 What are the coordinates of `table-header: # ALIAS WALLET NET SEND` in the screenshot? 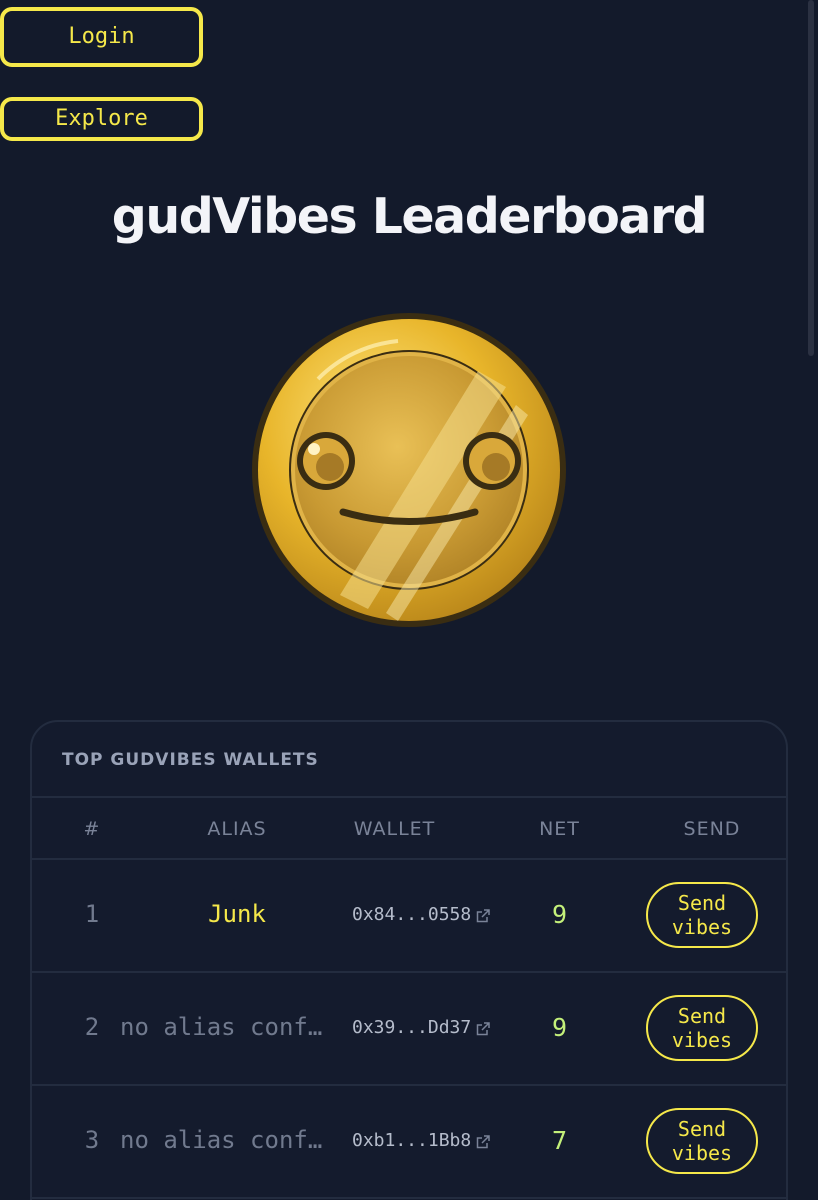 It's located at (409, 828).